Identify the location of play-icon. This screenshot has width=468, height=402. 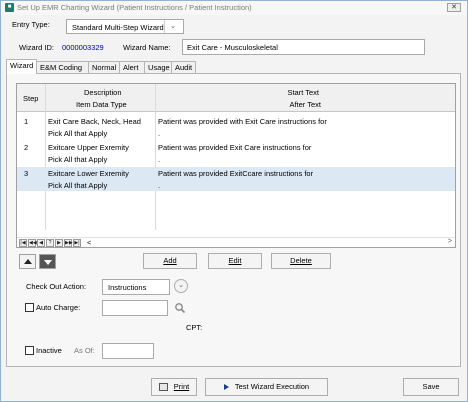
(226, 387).